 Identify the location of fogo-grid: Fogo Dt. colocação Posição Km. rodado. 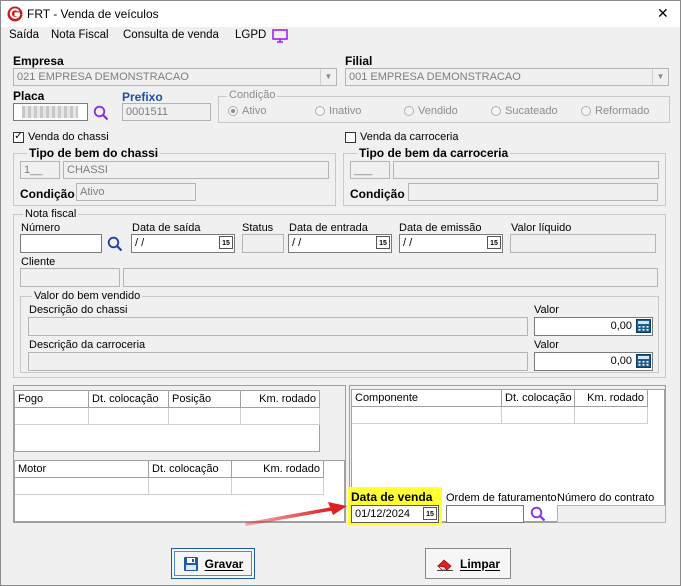
(167, 421).